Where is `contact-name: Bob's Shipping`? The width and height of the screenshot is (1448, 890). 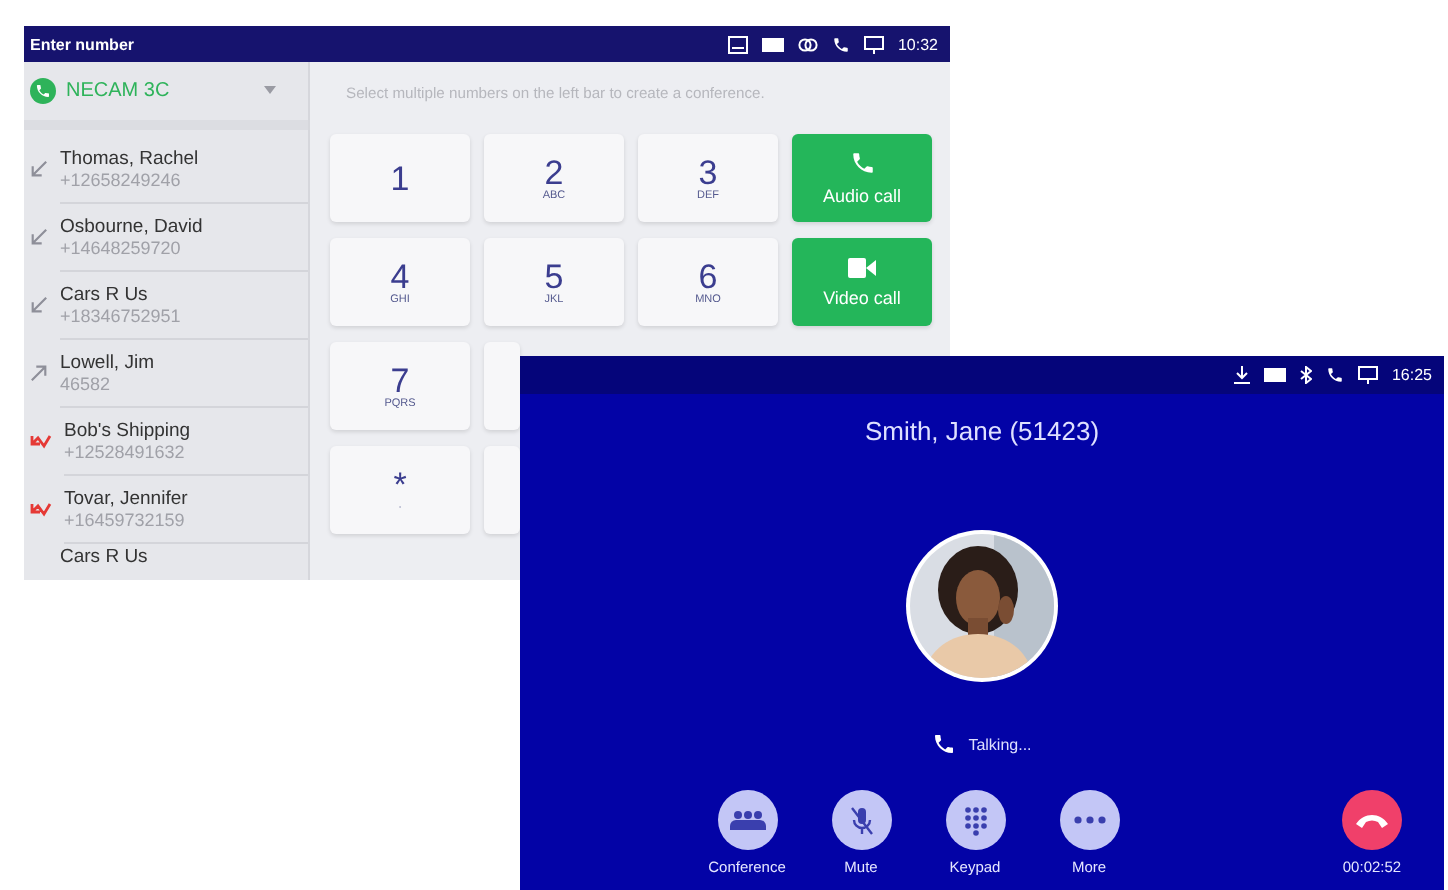
contact-name: Bob's Shipping is located at coordinates (128, 430).